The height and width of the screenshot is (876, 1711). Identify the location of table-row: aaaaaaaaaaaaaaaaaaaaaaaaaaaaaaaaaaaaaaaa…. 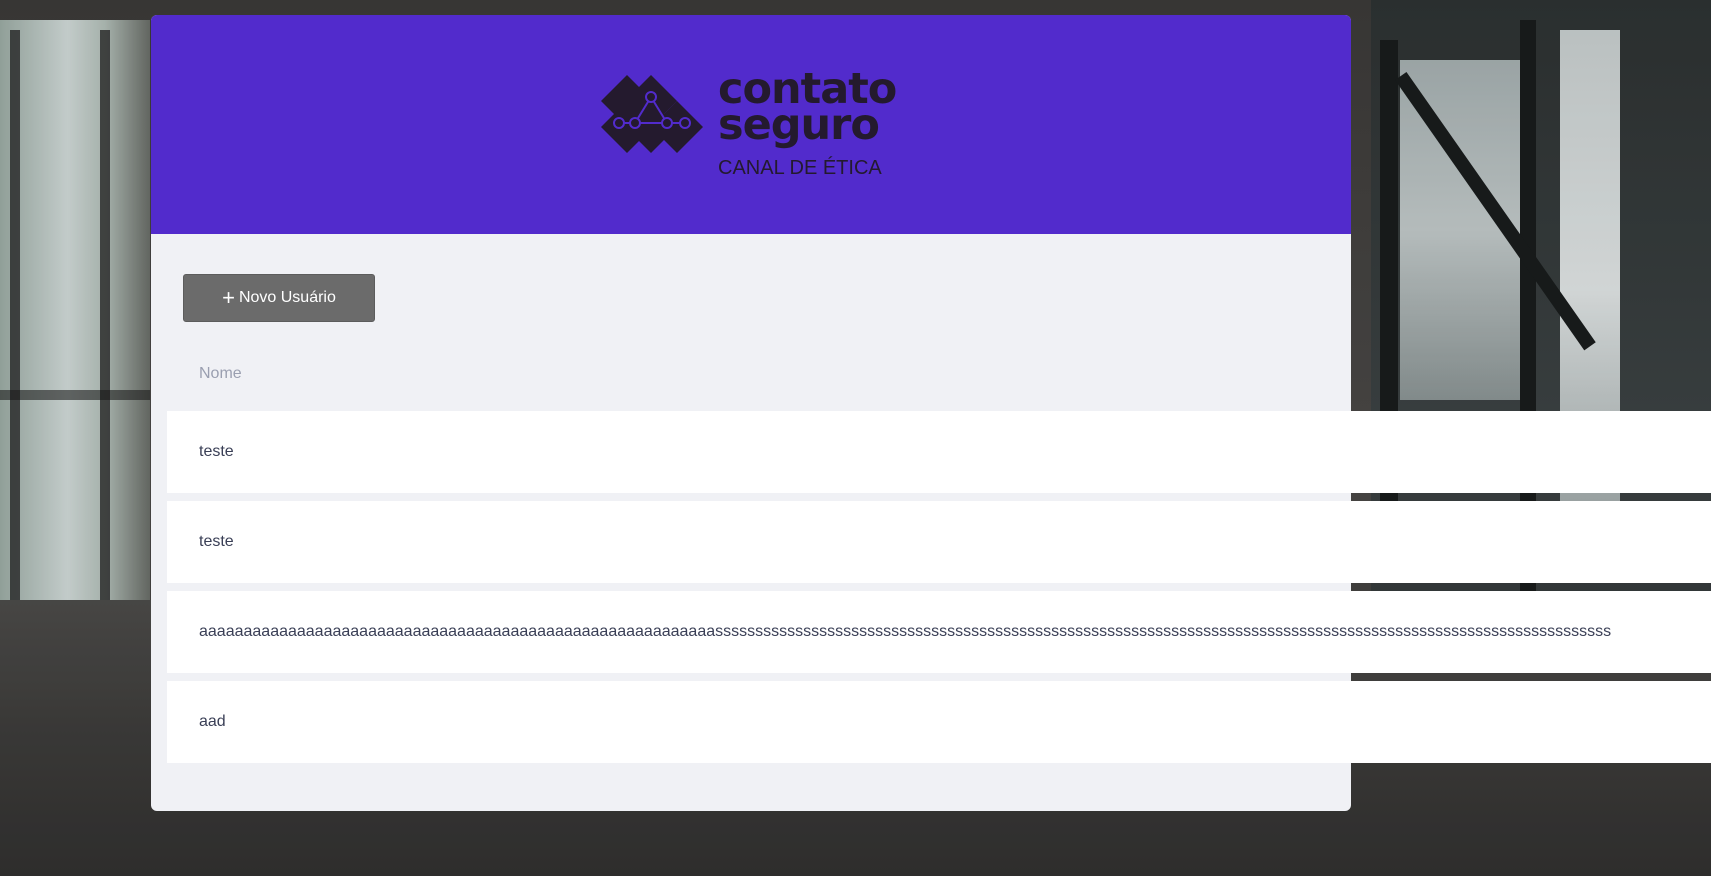
(939, 632).